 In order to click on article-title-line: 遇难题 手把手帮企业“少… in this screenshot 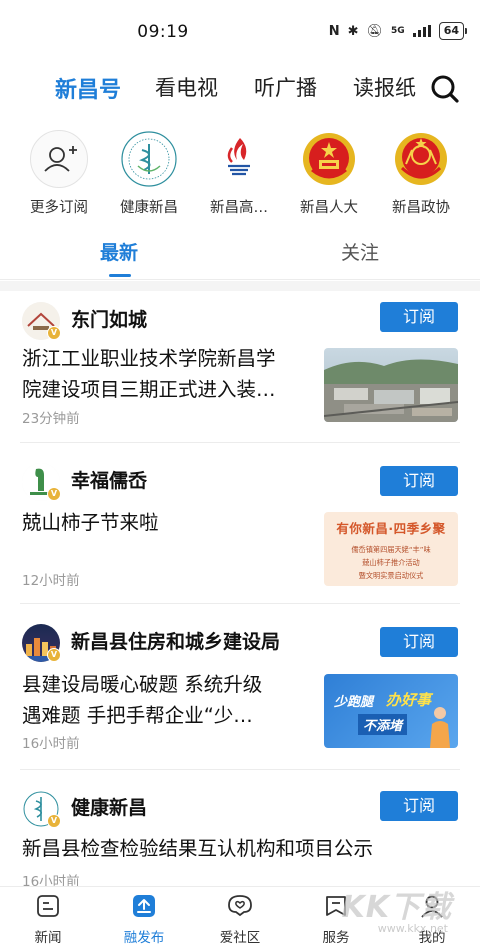, I will do `click(137, 715)`.